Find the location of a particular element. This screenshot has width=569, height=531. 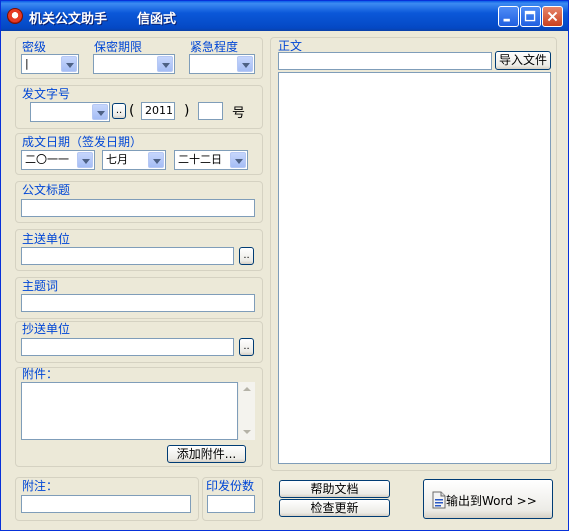

date-year-select: 二〇一一 is located at coordinates (58, 160).